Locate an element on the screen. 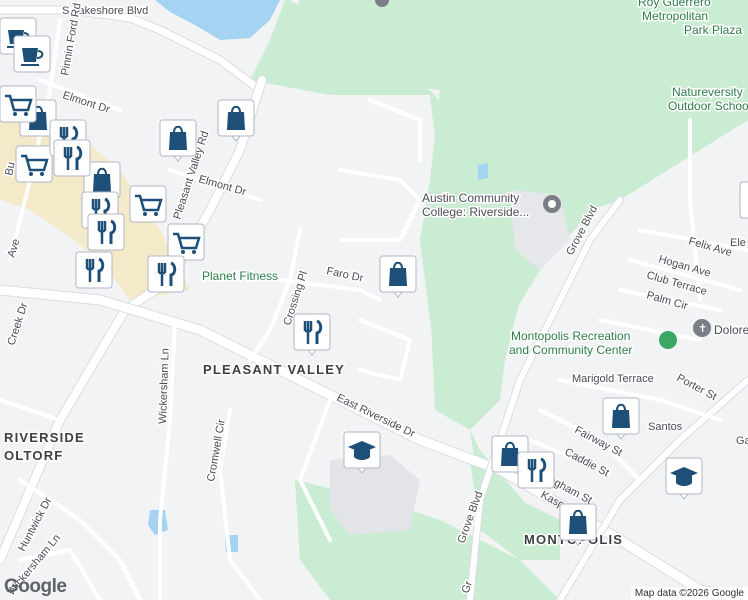 This screenshot has width=748, height=600. poi-label-roy-3: Park Plaza is located at coordinates (713, 30).